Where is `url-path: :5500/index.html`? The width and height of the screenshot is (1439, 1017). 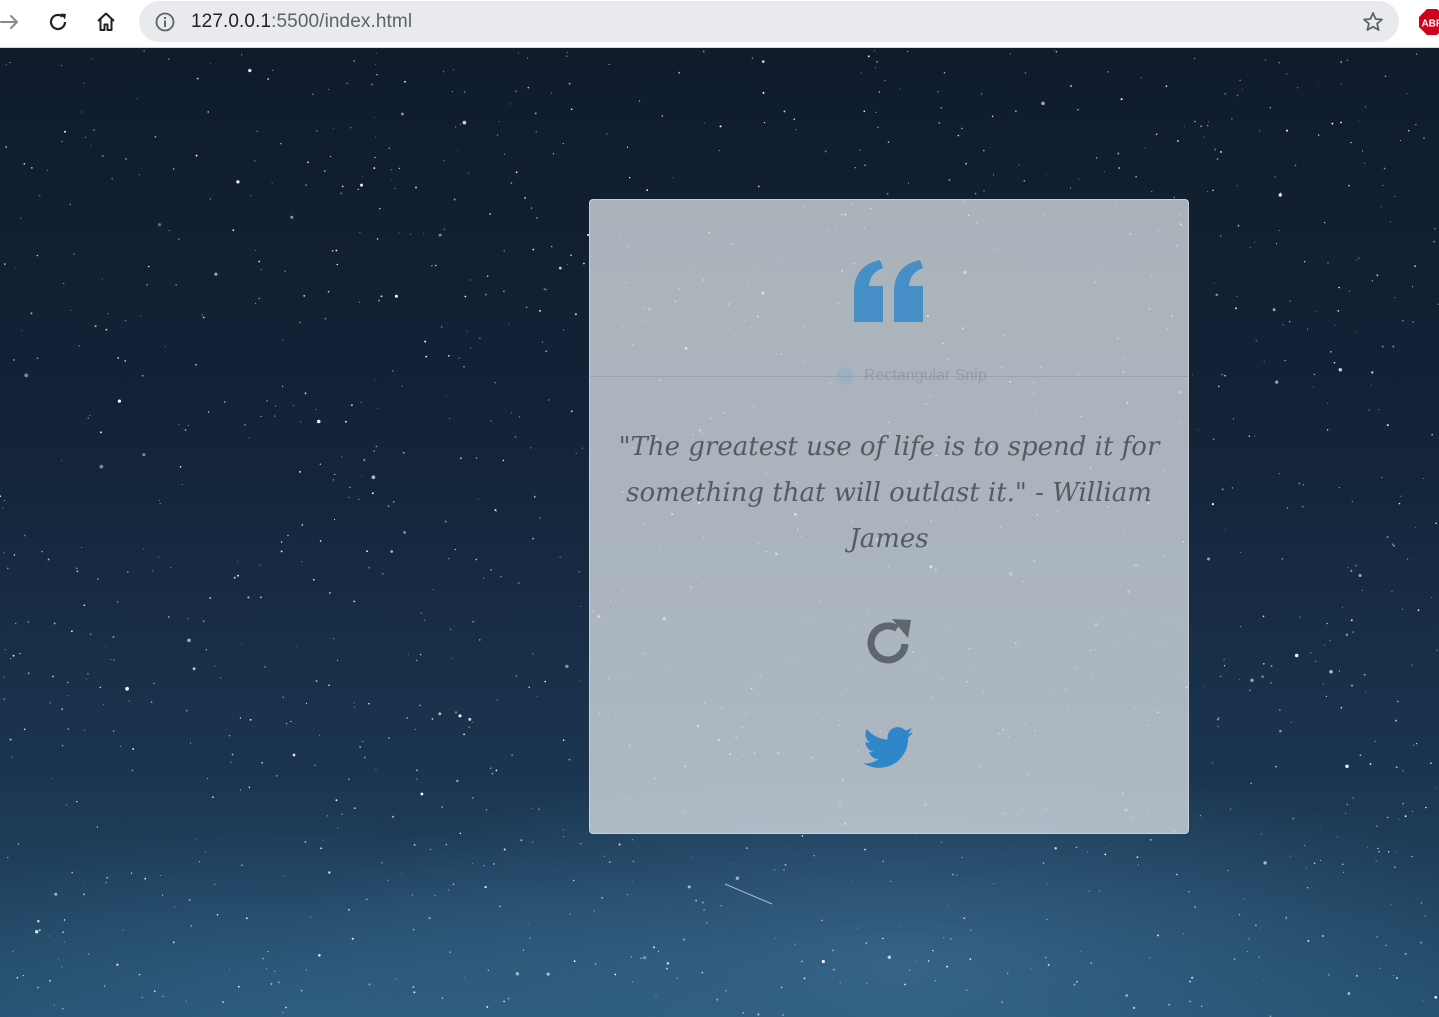
url-path: :5500/index.html is located at coordinates (342, 21).